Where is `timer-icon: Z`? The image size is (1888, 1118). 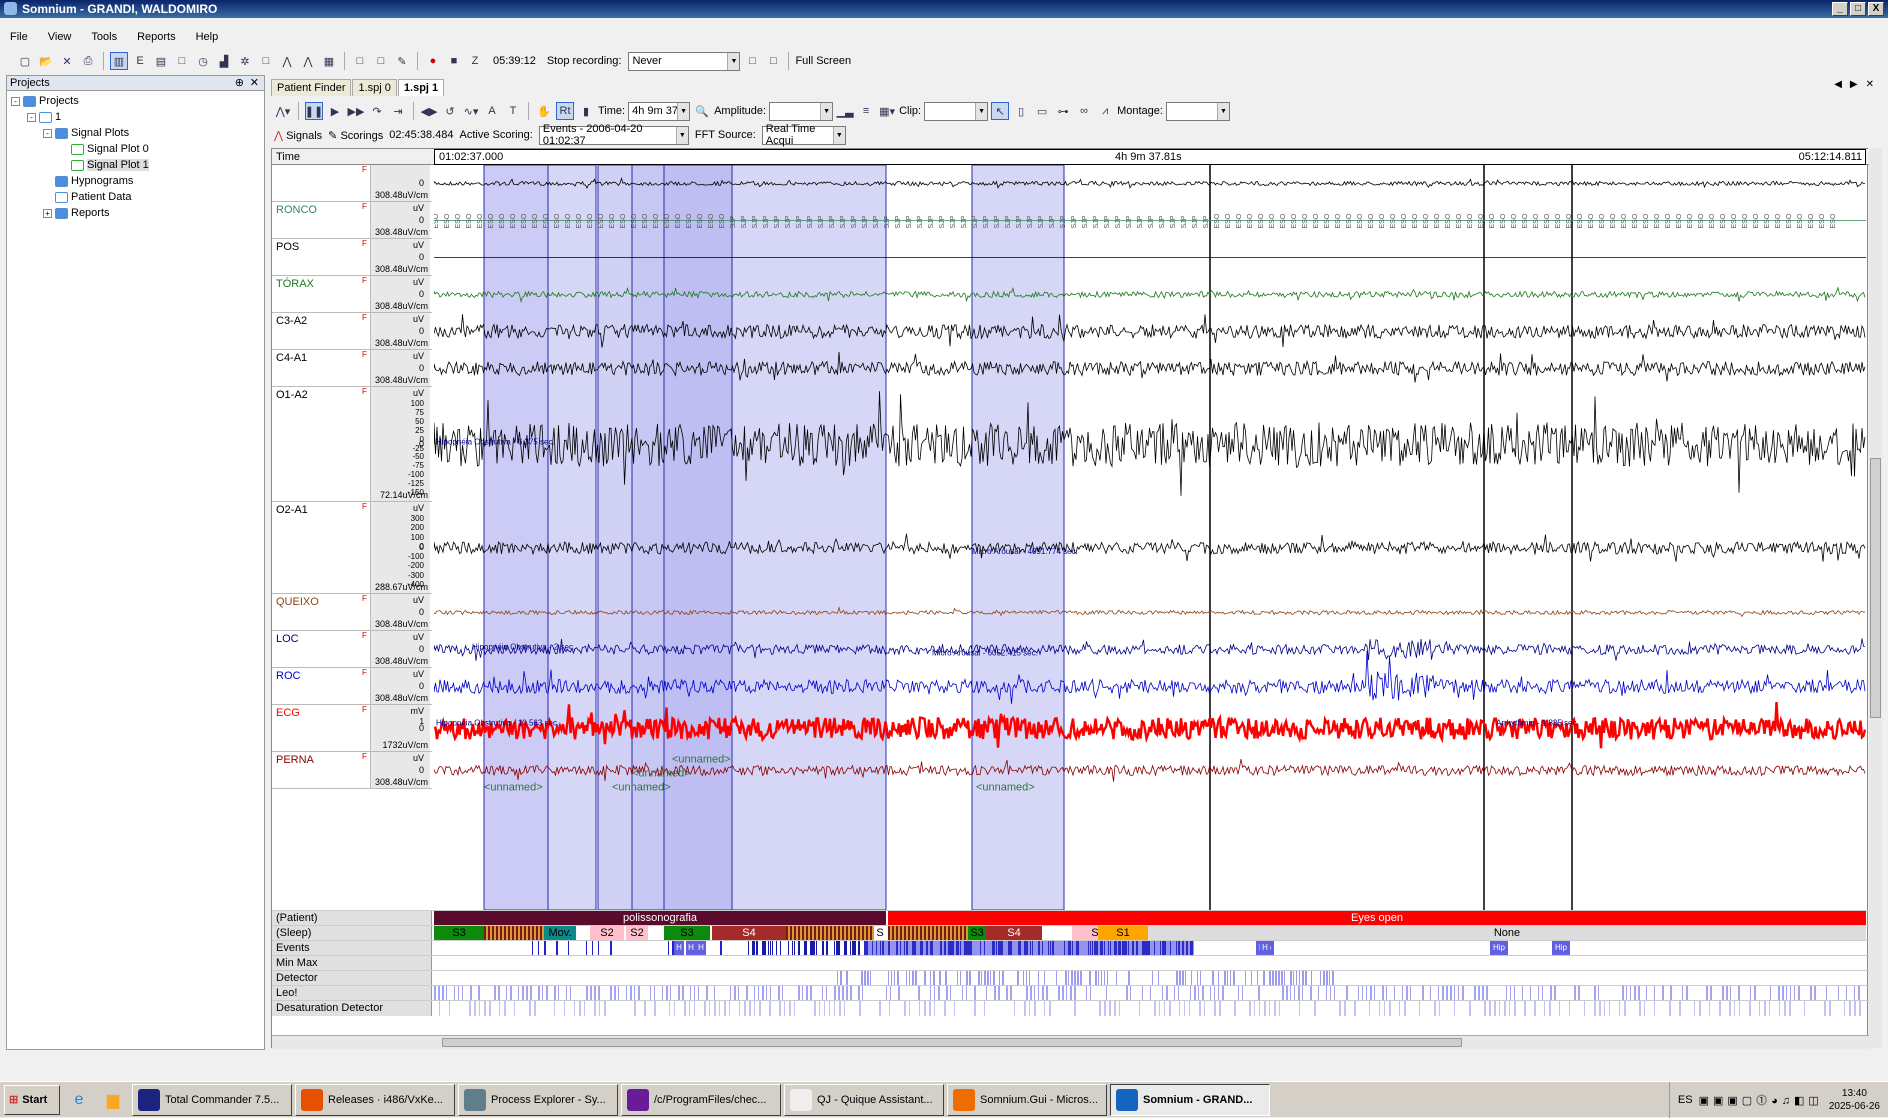
timer-icon: Z is located at coordinates (475, 61).